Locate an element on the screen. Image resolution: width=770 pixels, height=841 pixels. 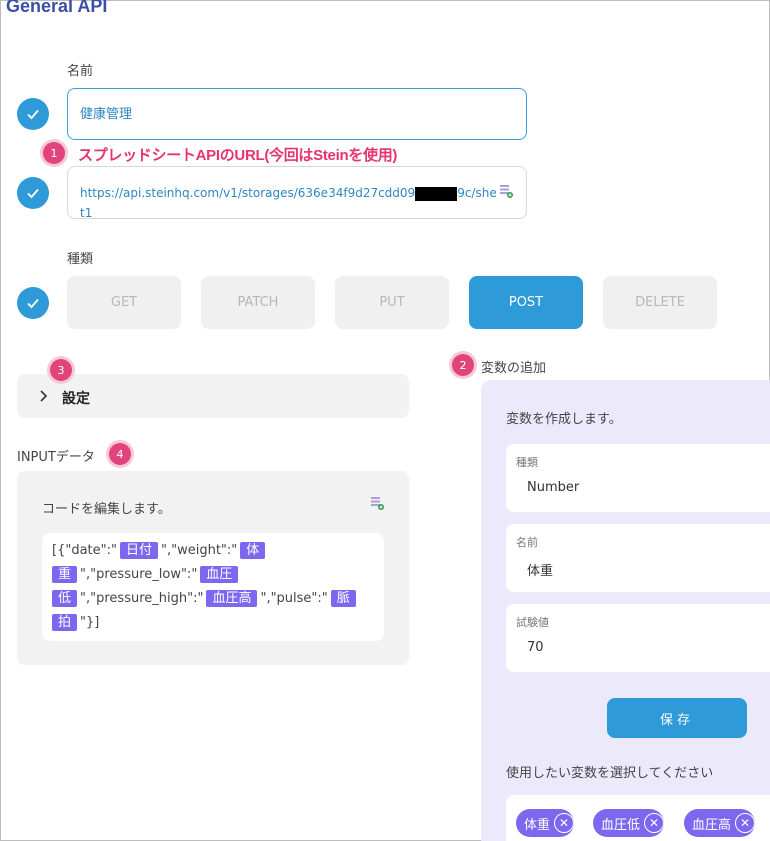
code-text: ","weight":" is located at coordinates (199, 550).